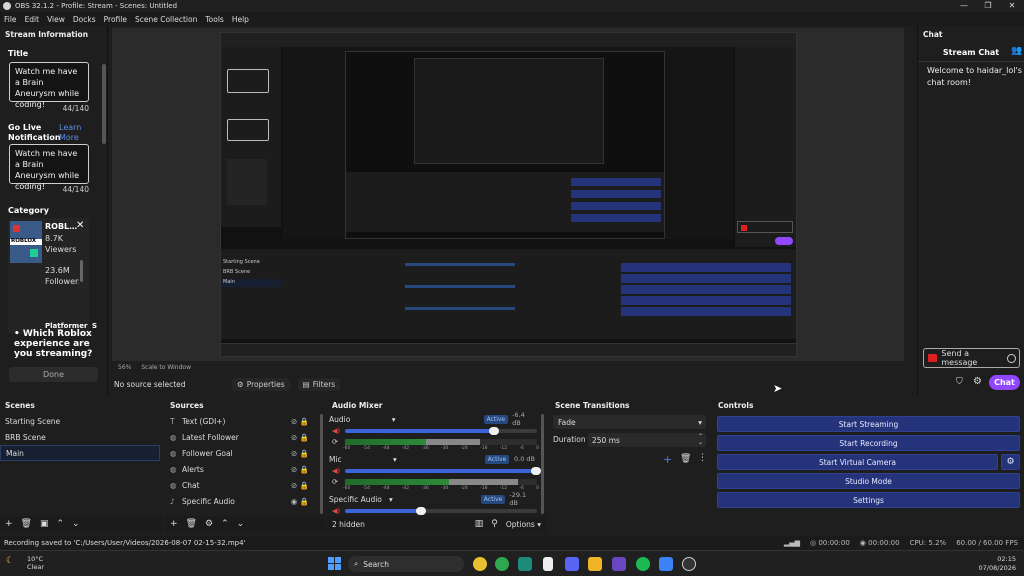 The image size is (1024, 576). Describe the element at coordinates (1012, 358) in the screenshot. I see `emoji-icon` at that location.